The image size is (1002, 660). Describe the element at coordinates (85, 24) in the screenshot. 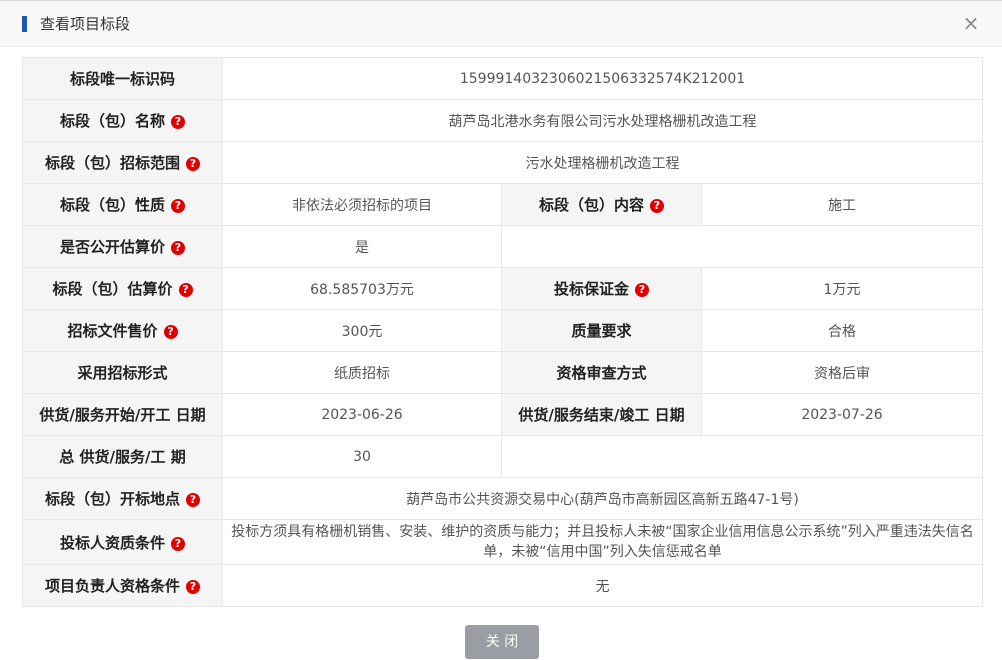

I see `dialog-title: 查看项目标段` at that location.